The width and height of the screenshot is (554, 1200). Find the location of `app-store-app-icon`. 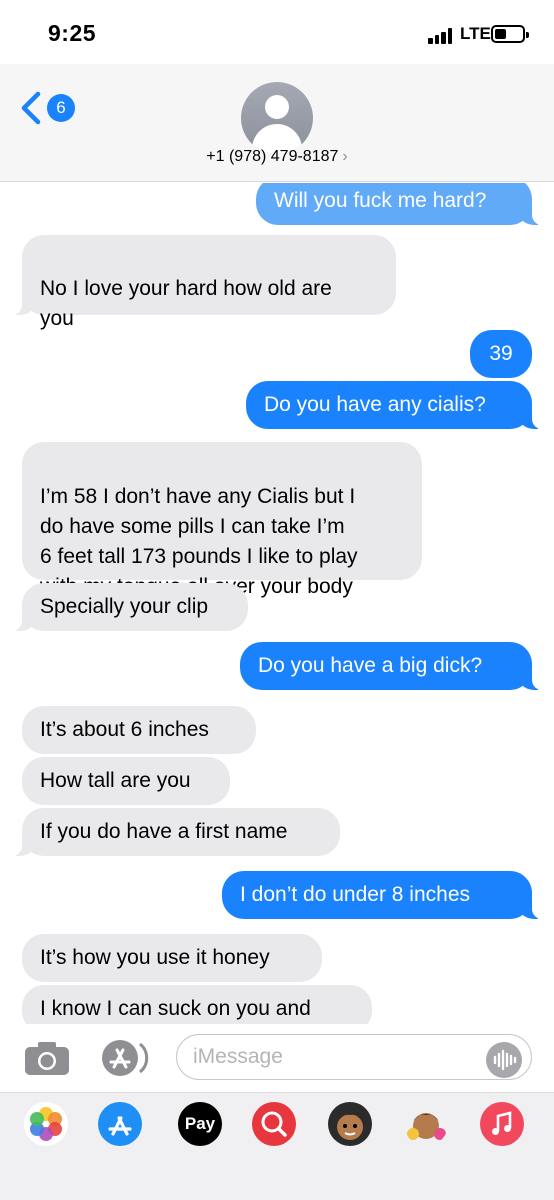

app-store-app-icon is located at coordinates (120, 1124).